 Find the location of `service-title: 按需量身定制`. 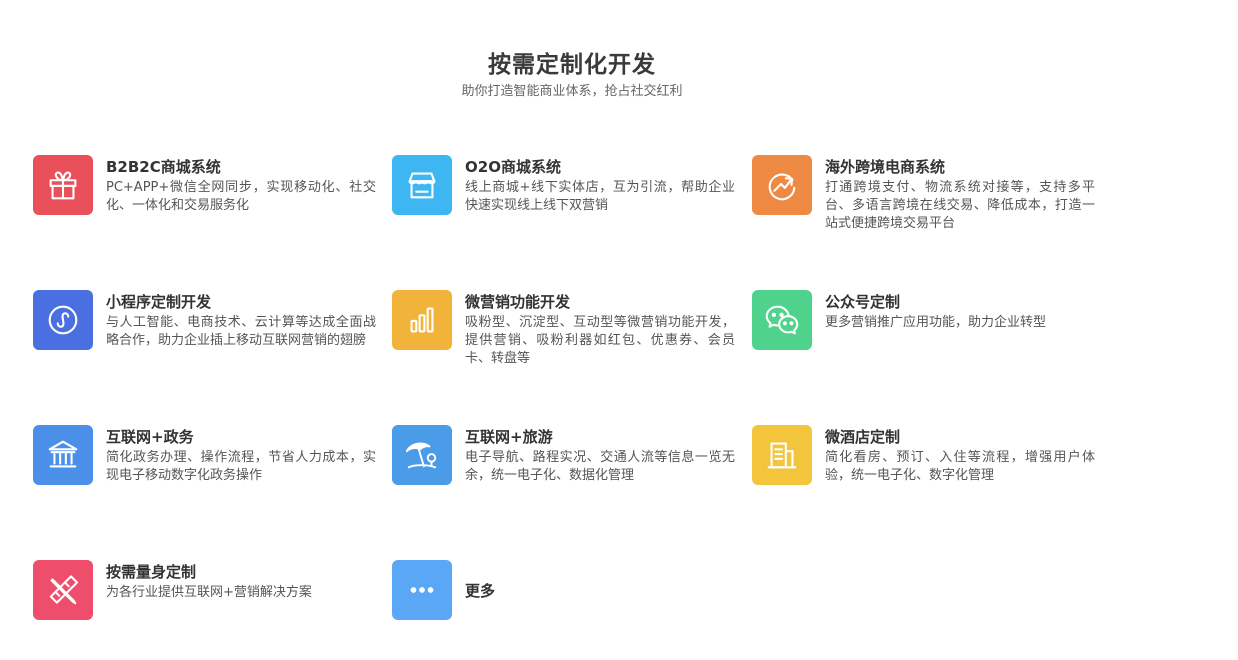

service-title: 按需量身定制 is located at coordinates (151, 572).